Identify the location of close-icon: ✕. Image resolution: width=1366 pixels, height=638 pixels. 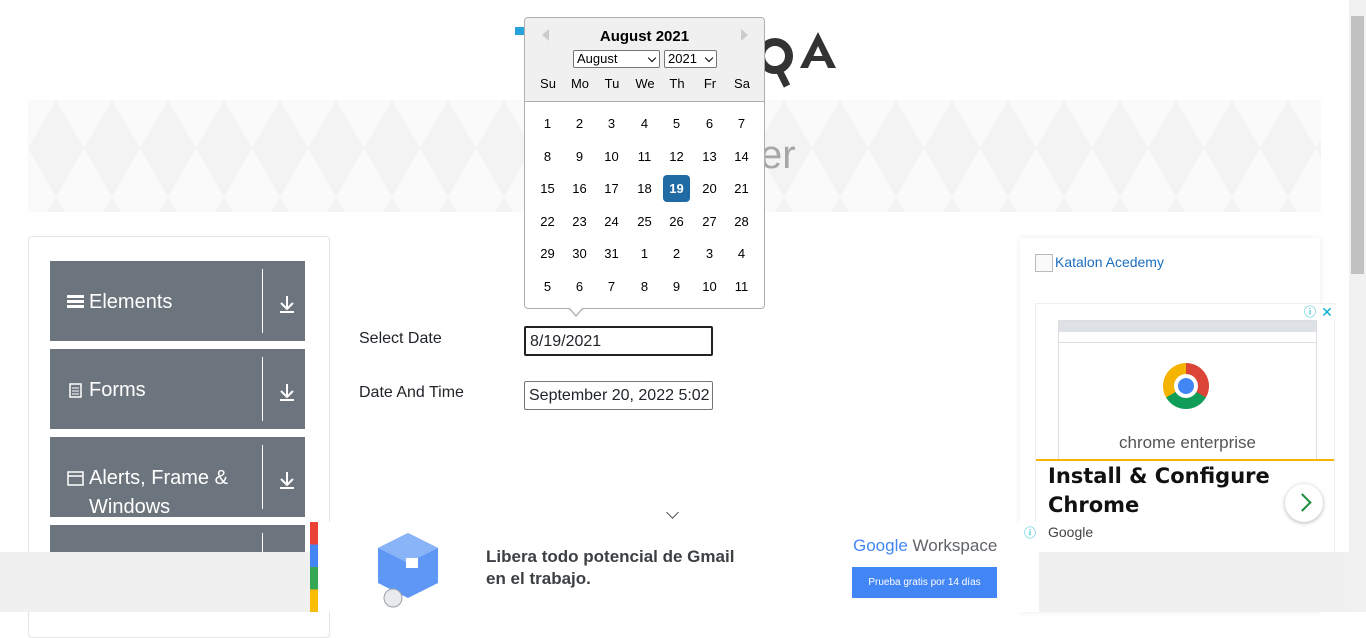
(1327, 312).